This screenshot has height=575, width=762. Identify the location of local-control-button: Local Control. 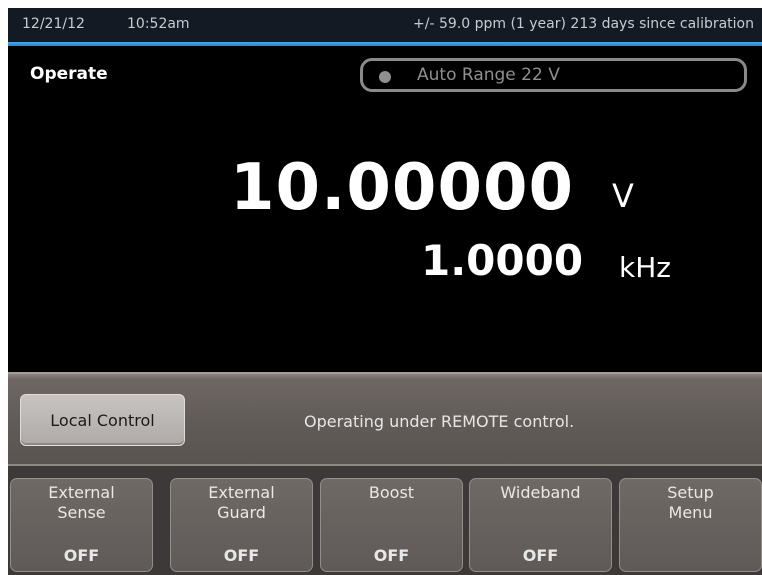
(102, 420).